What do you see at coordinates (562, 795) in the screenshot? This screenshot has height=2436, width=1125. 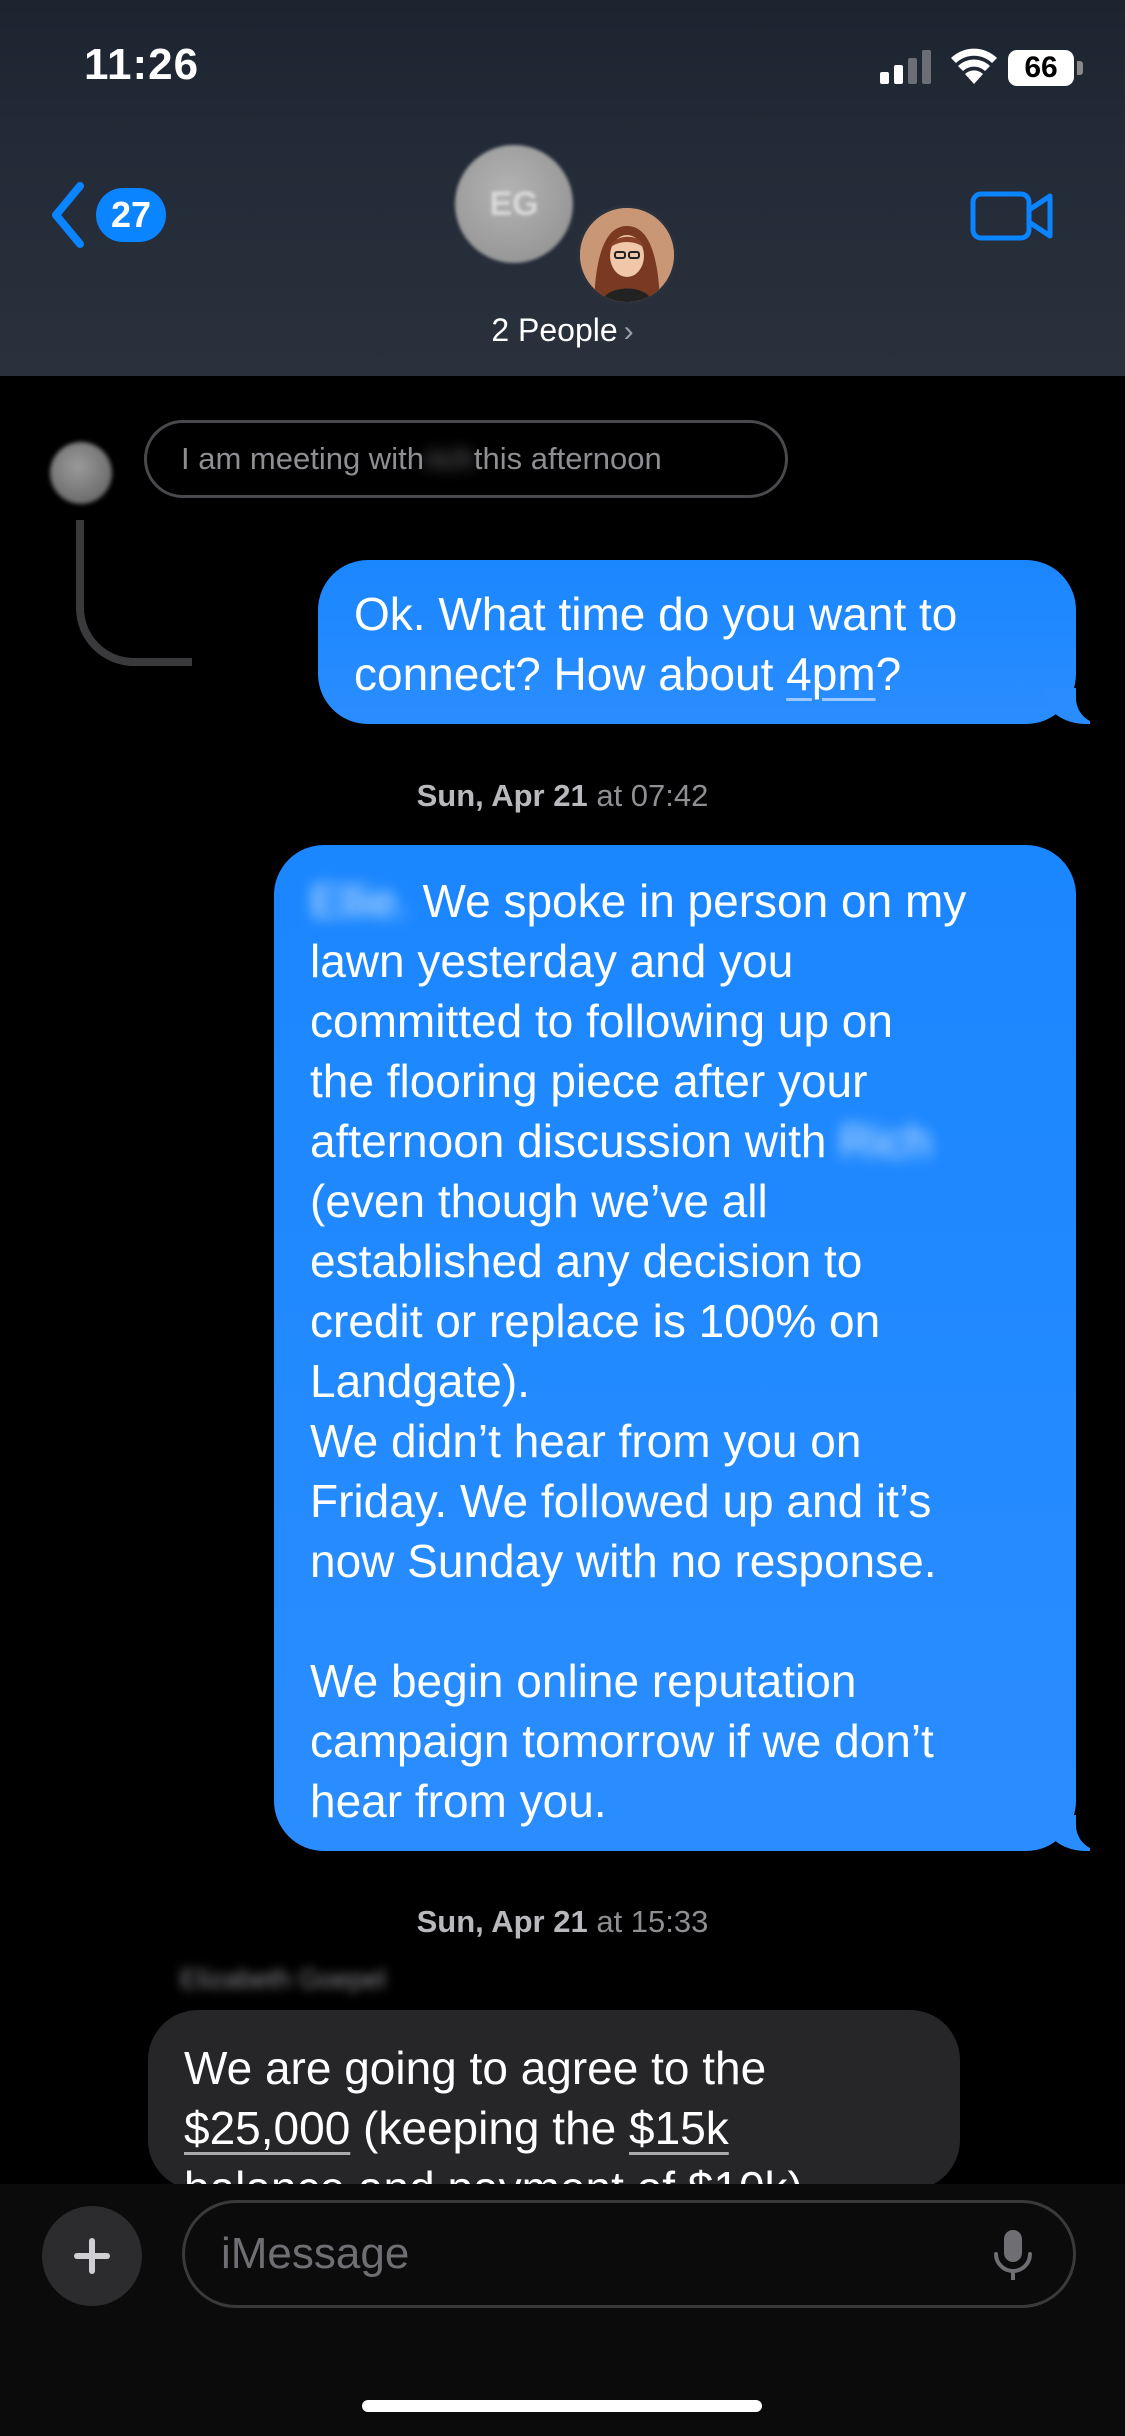 I see `timestamp: Sun, Apr 21 at 07:42` at bounding box center [562, 795].